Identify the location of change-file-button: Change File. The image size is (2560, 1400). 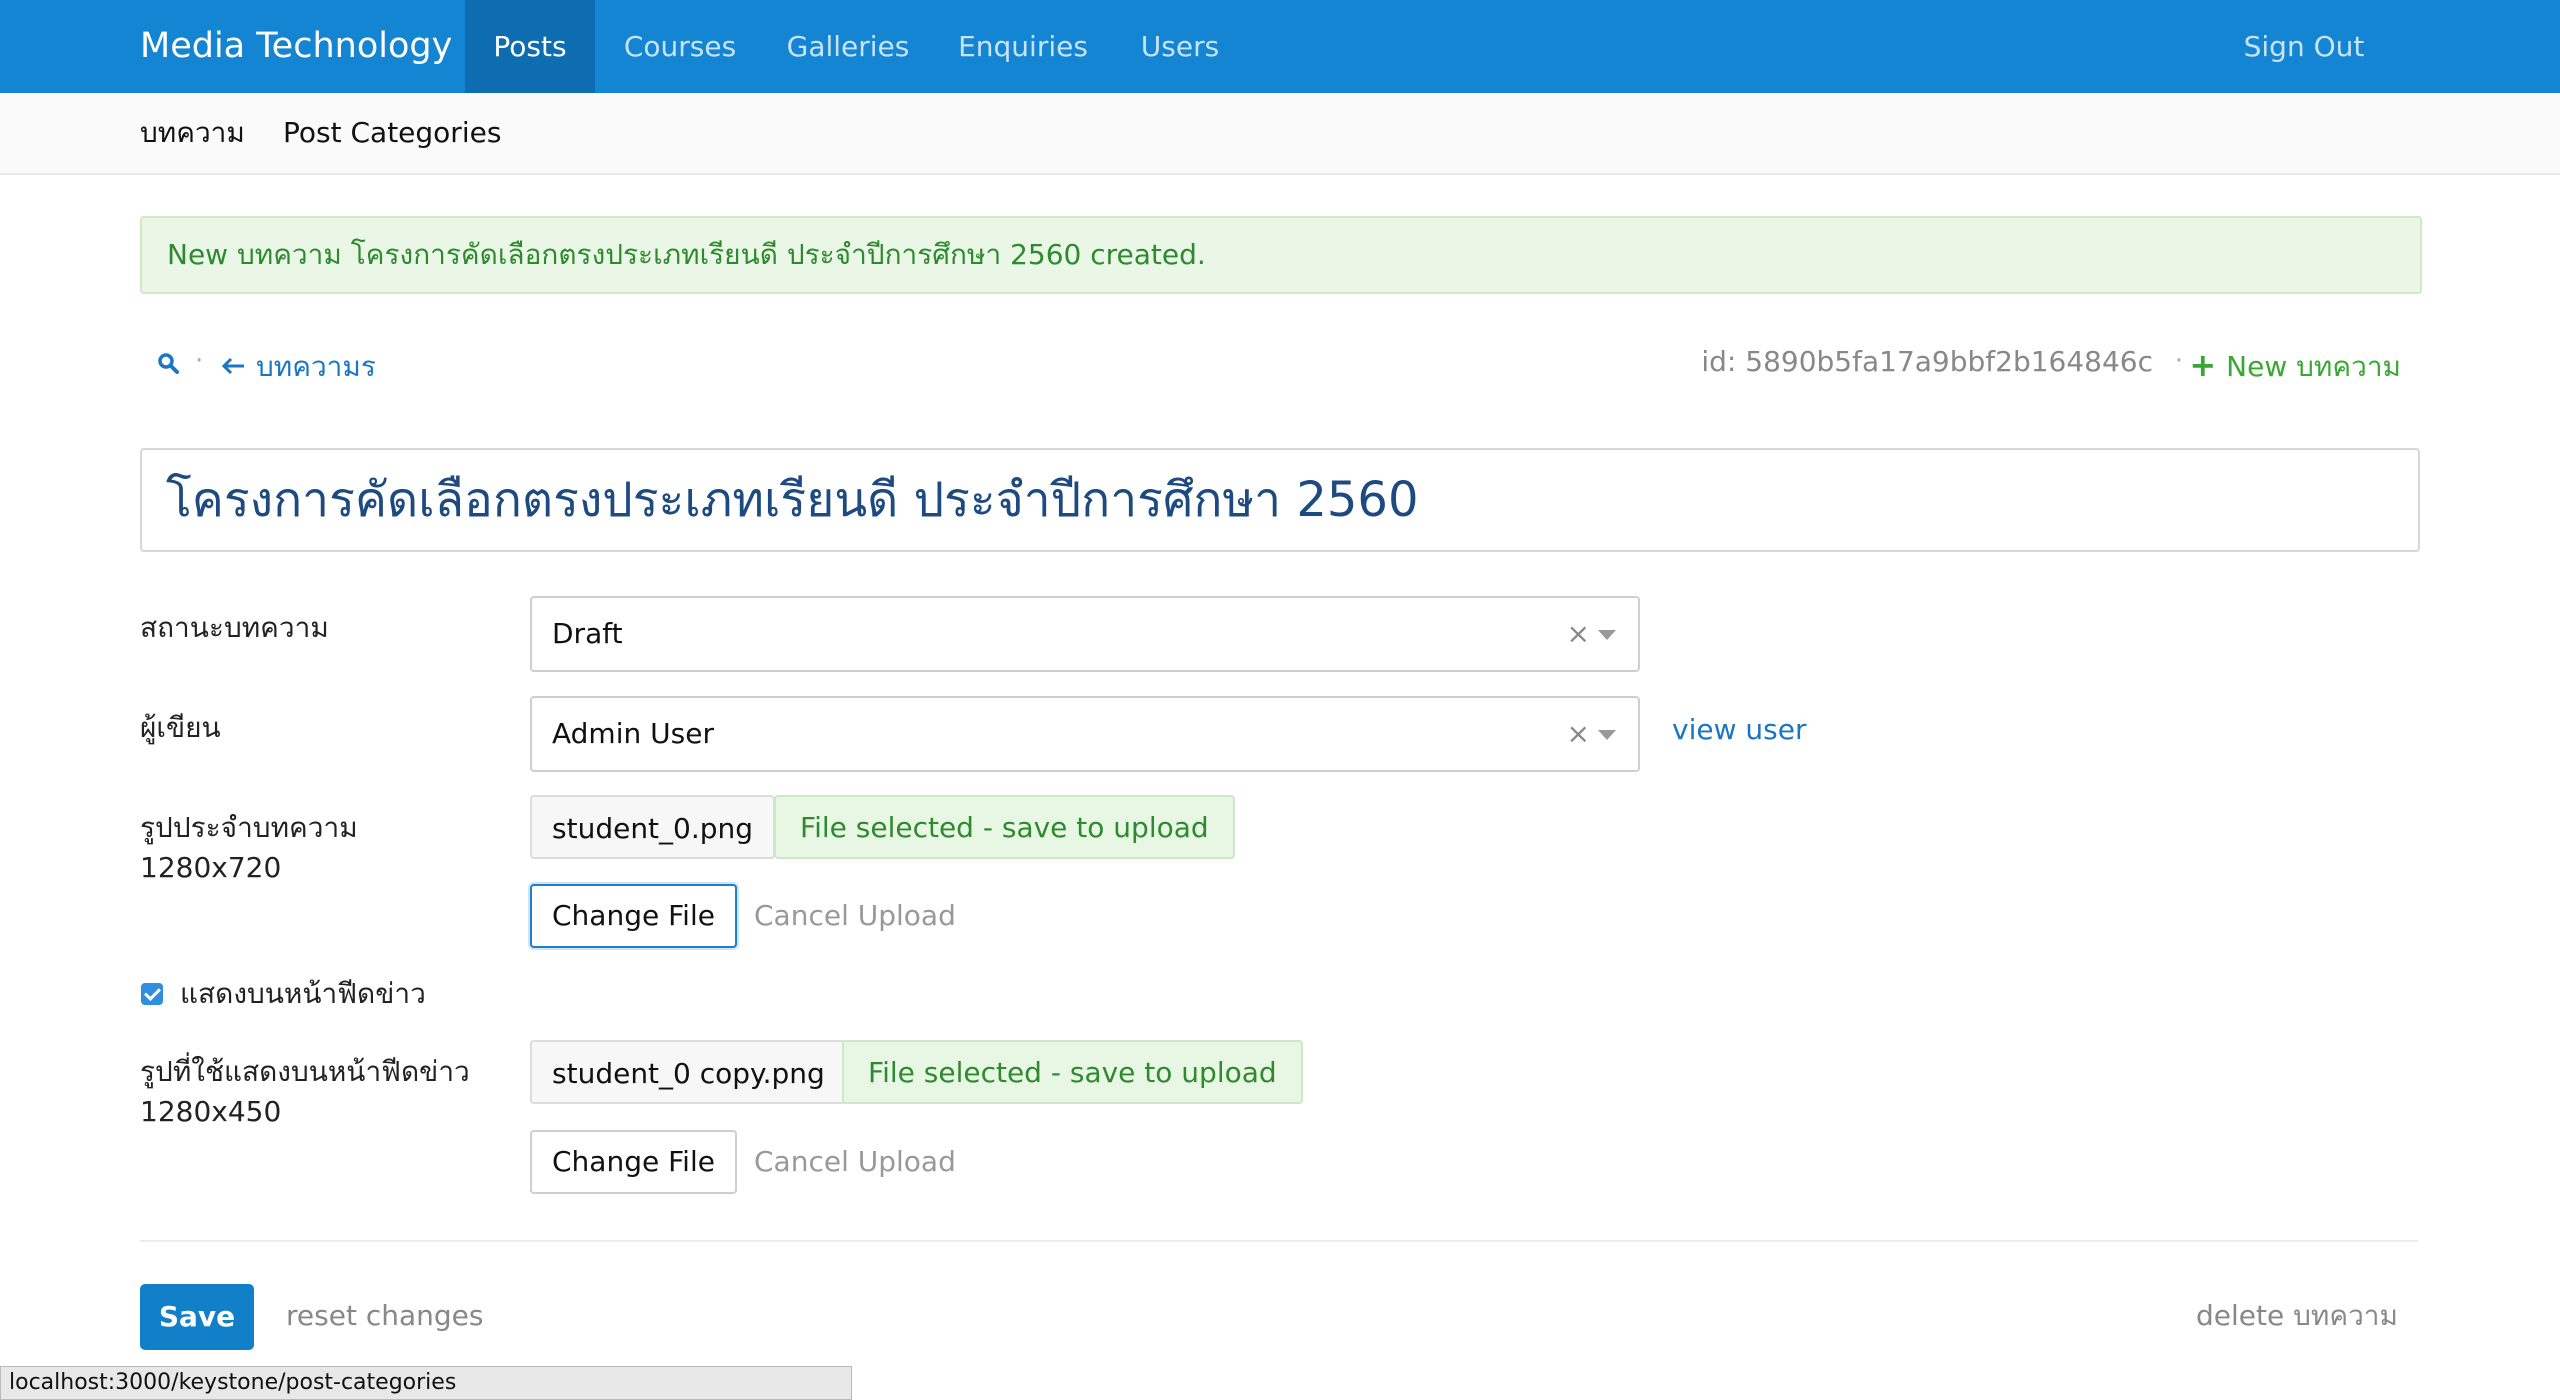
(633, 916).